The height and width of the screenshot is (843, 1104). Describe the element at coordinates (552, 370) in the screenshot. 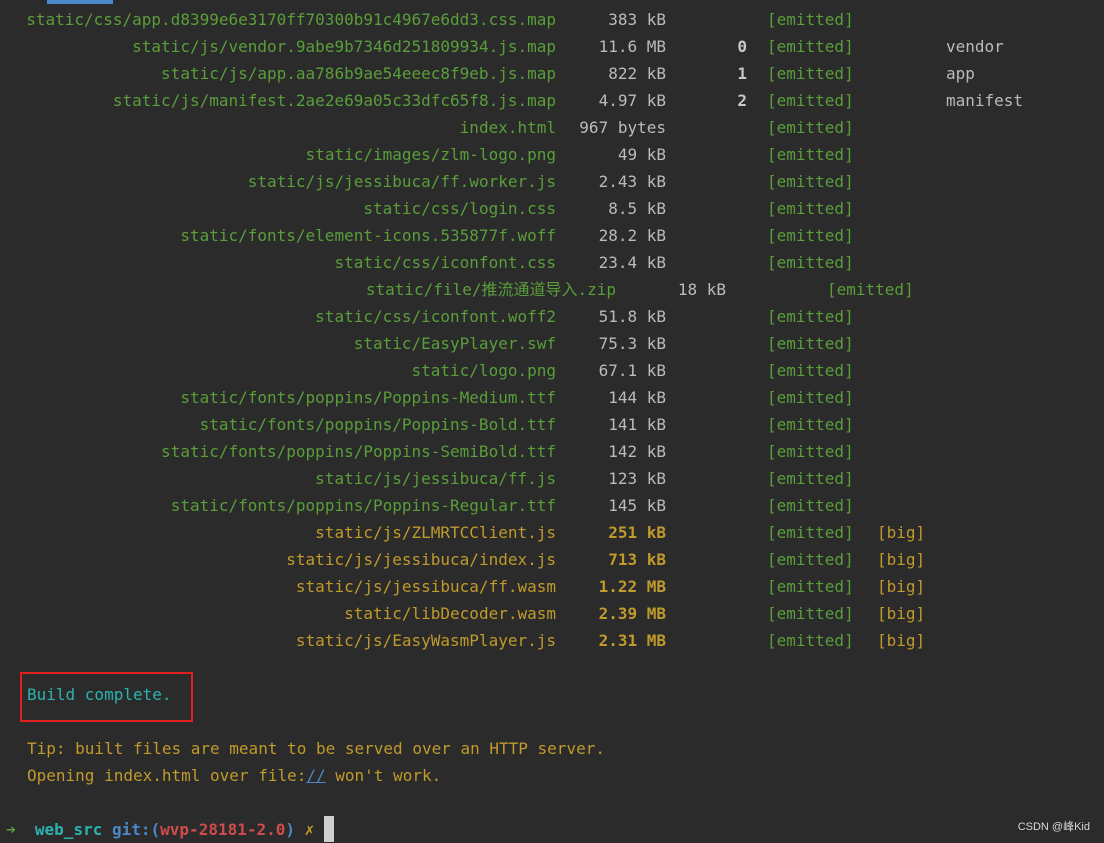

I see `asset-row: static/logo.png 67.1 kB [emitted]` at that location.